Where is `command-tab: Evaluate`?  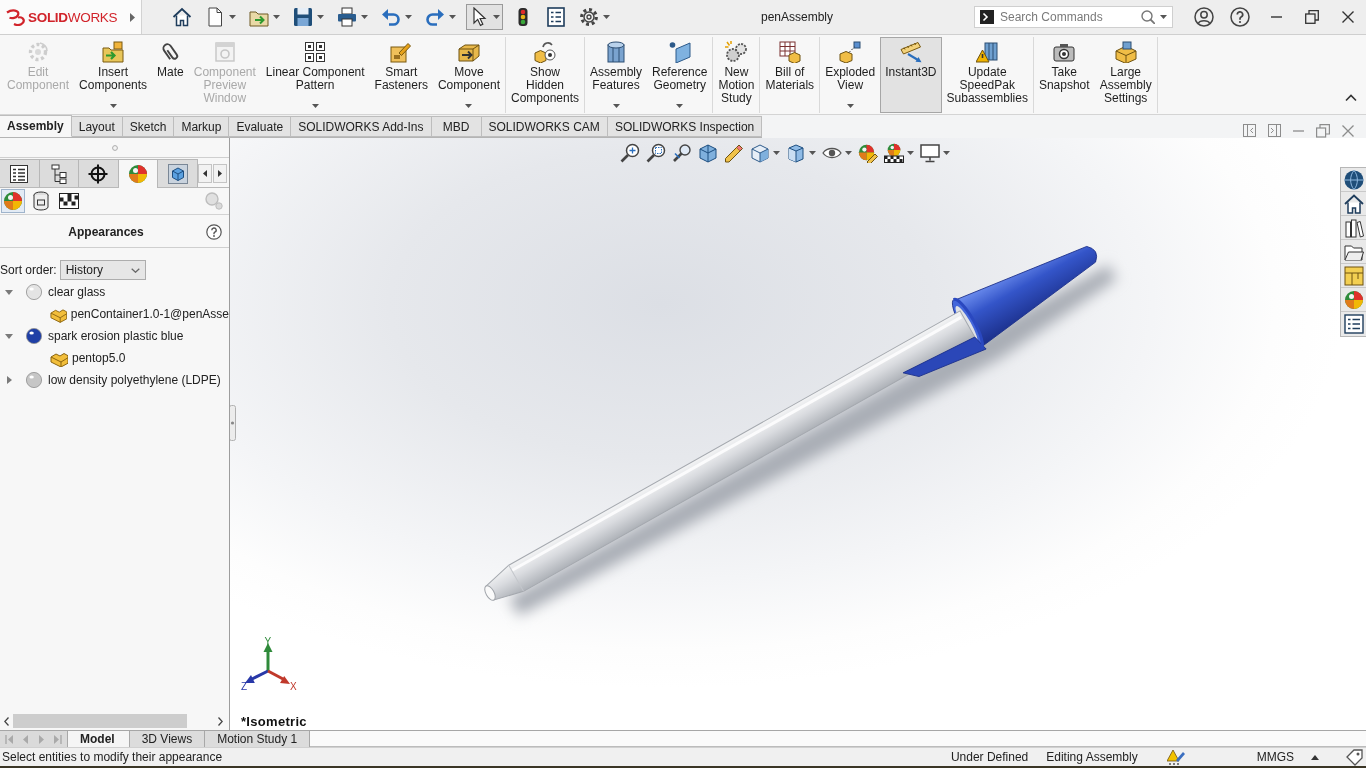
command-tab: Evaluate is located at coordinates (260, 126).